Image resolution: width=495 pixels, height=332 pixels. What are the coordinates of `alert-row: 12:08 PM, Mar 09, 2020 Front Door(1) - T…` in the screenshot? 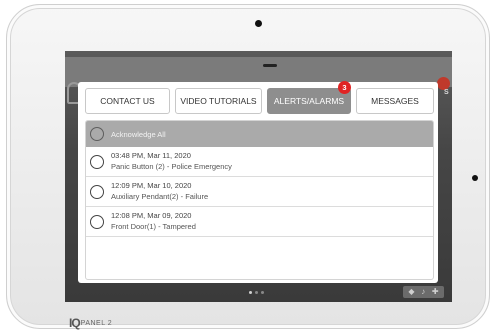 It's located at (259, 222).